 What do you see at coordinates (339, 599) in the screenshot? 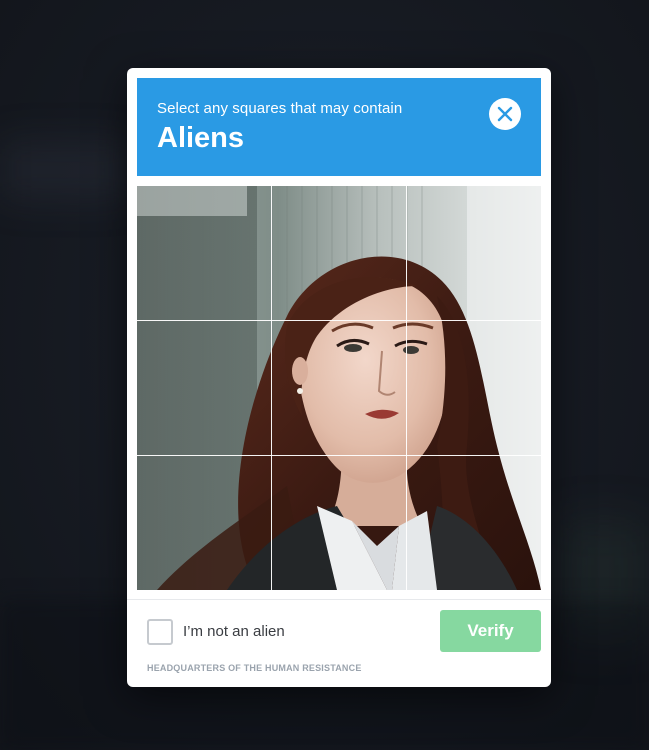
I see `divider` at bounding box center [339, 599].